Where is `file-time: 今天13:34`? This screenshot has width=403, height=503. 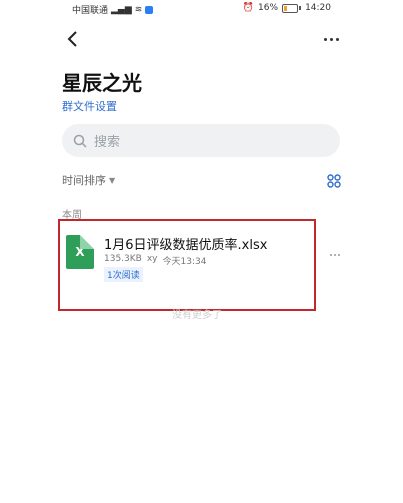 file-time: 今天13:34 is located at coordinates (184, 262).